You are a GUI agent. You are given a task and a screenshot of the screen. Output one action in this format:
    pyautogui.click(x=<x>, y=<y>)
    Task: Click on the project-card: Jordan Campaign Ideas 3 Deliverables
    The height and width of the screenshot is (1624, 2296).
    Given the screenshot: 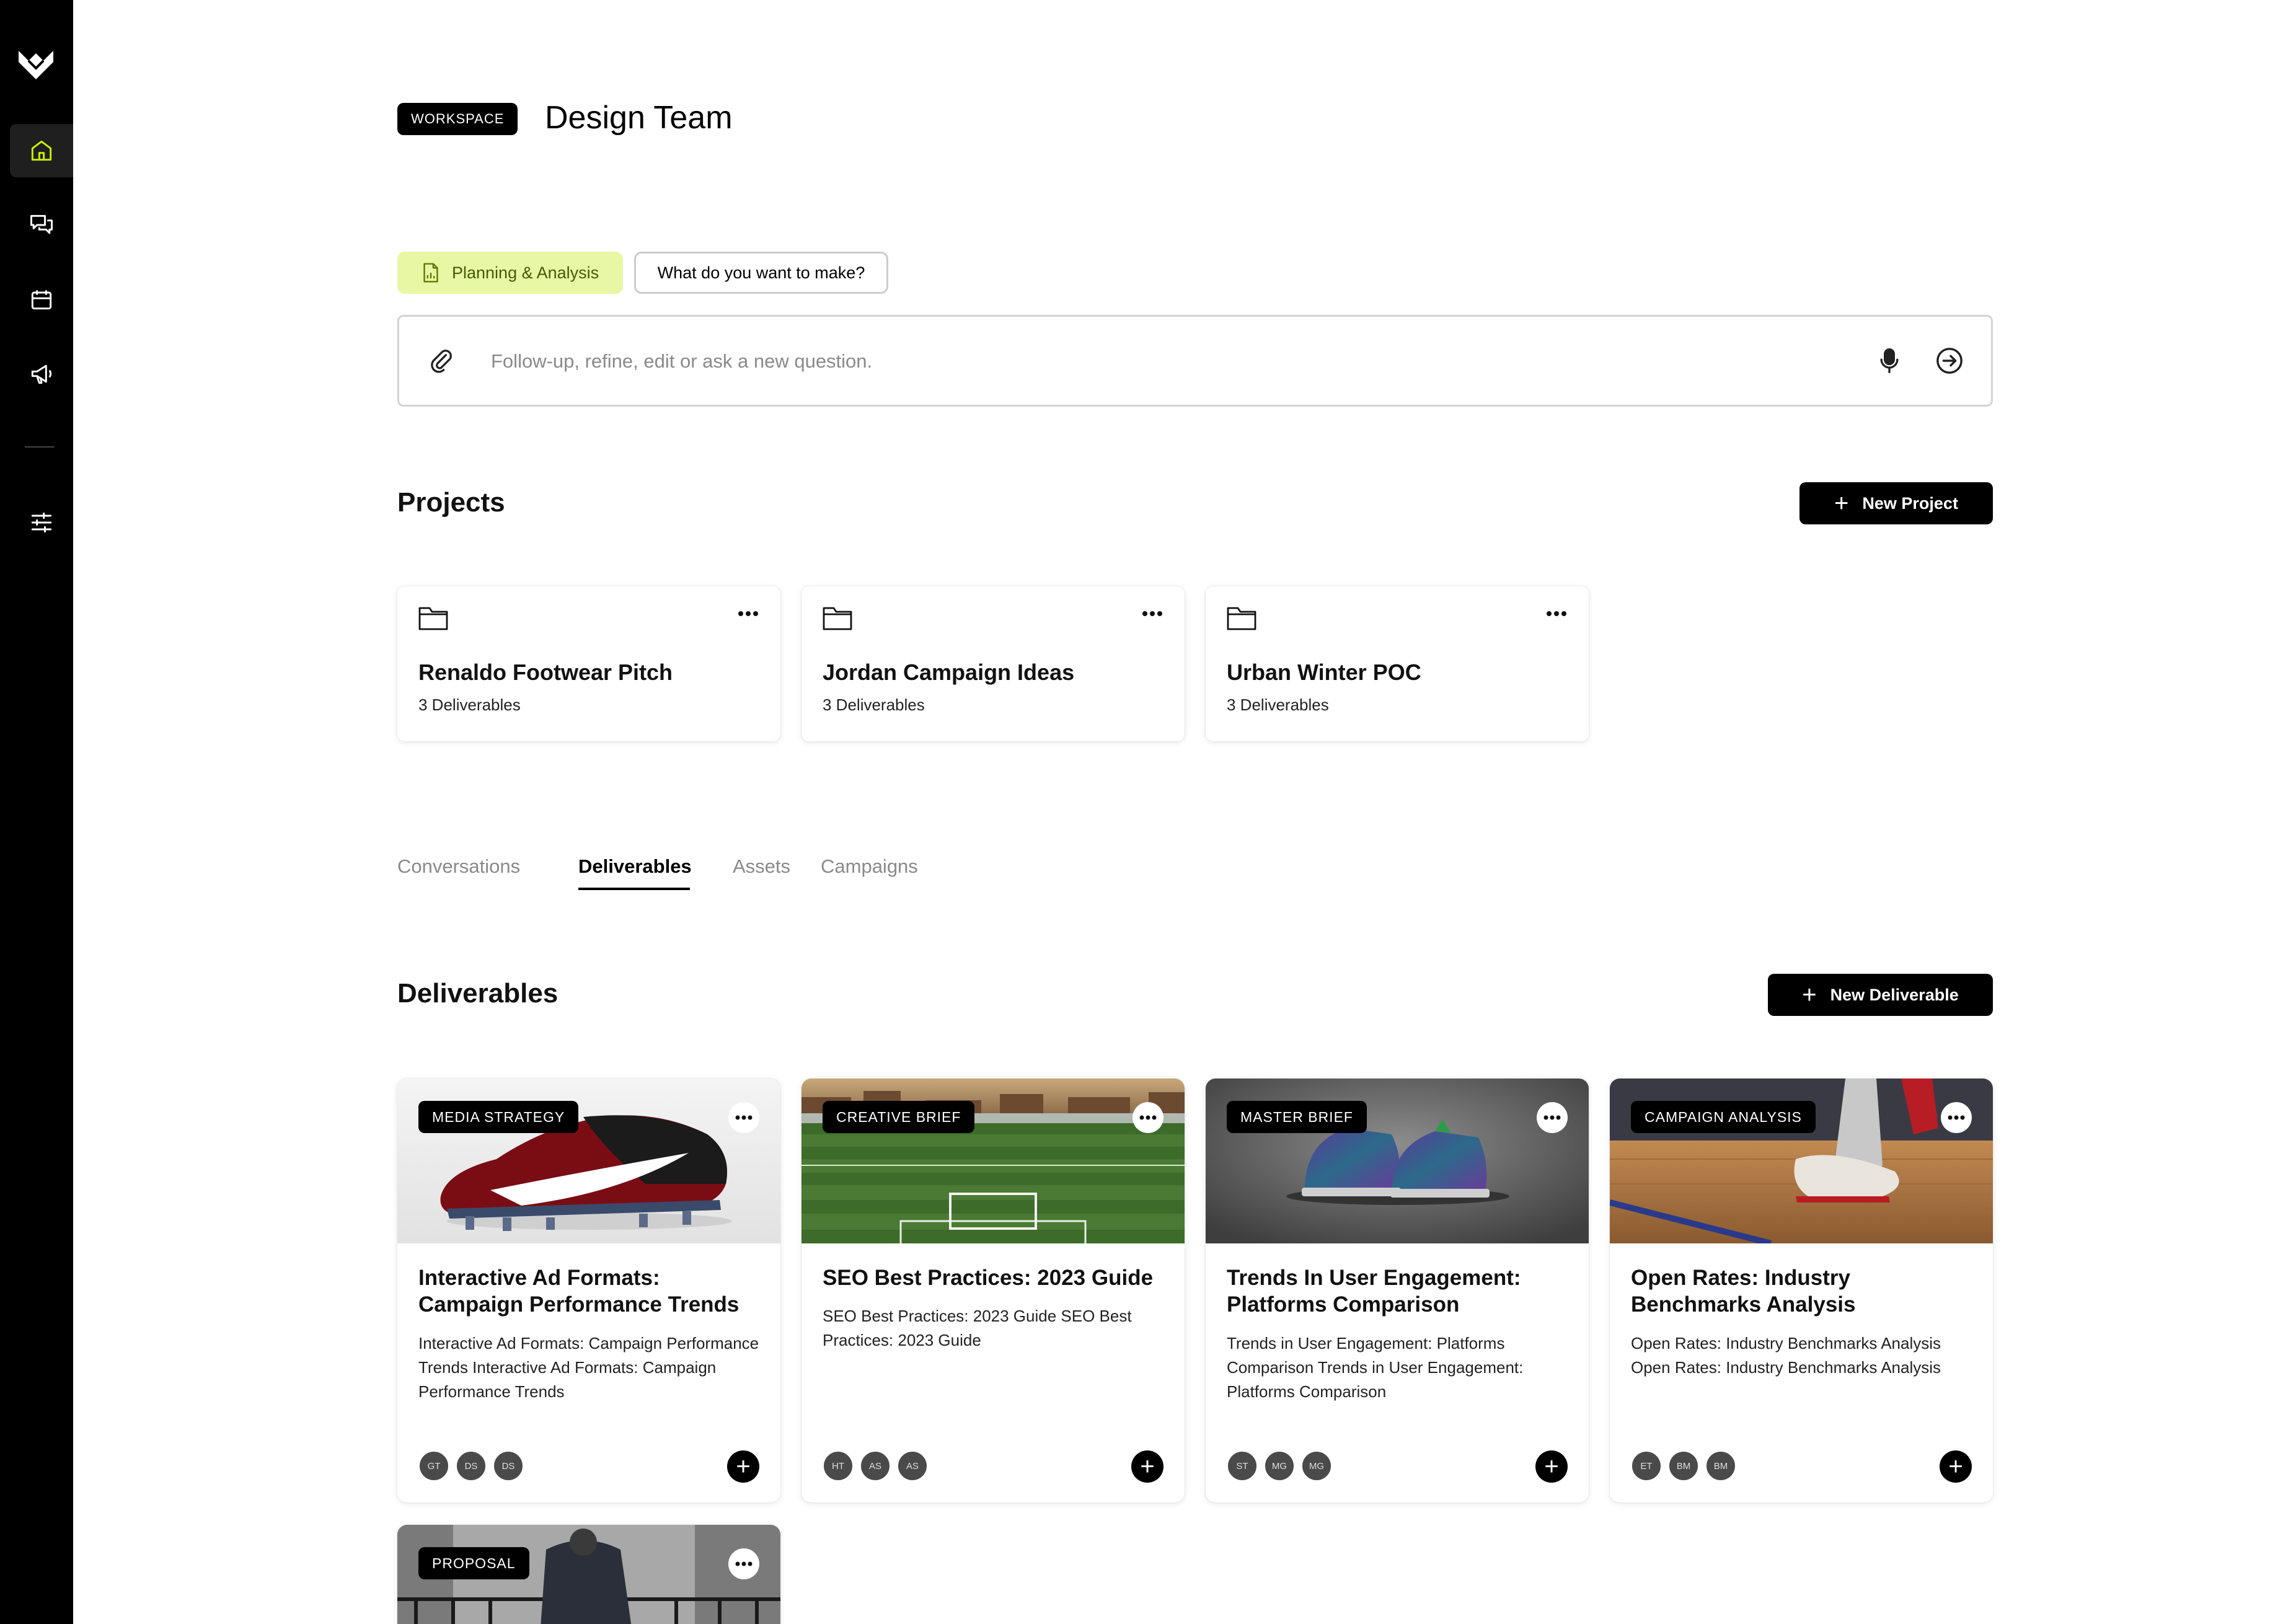 What is the action you would take?
    pyautogui.click(x=993, y=663)
    